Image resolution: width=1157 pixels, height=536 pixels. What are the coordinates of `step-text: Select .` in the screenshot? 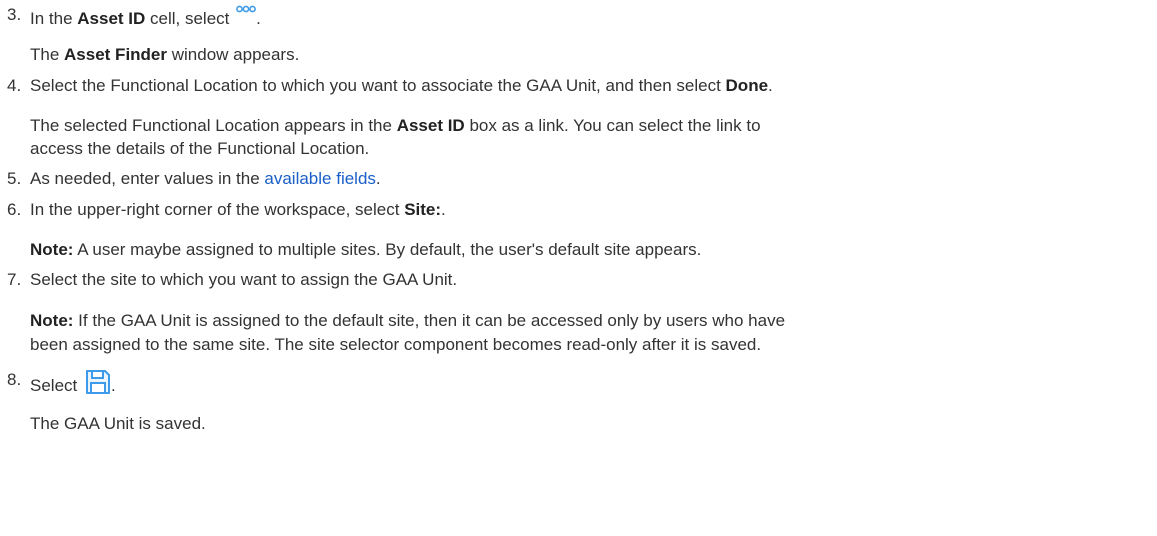 It's located at (73, 383).